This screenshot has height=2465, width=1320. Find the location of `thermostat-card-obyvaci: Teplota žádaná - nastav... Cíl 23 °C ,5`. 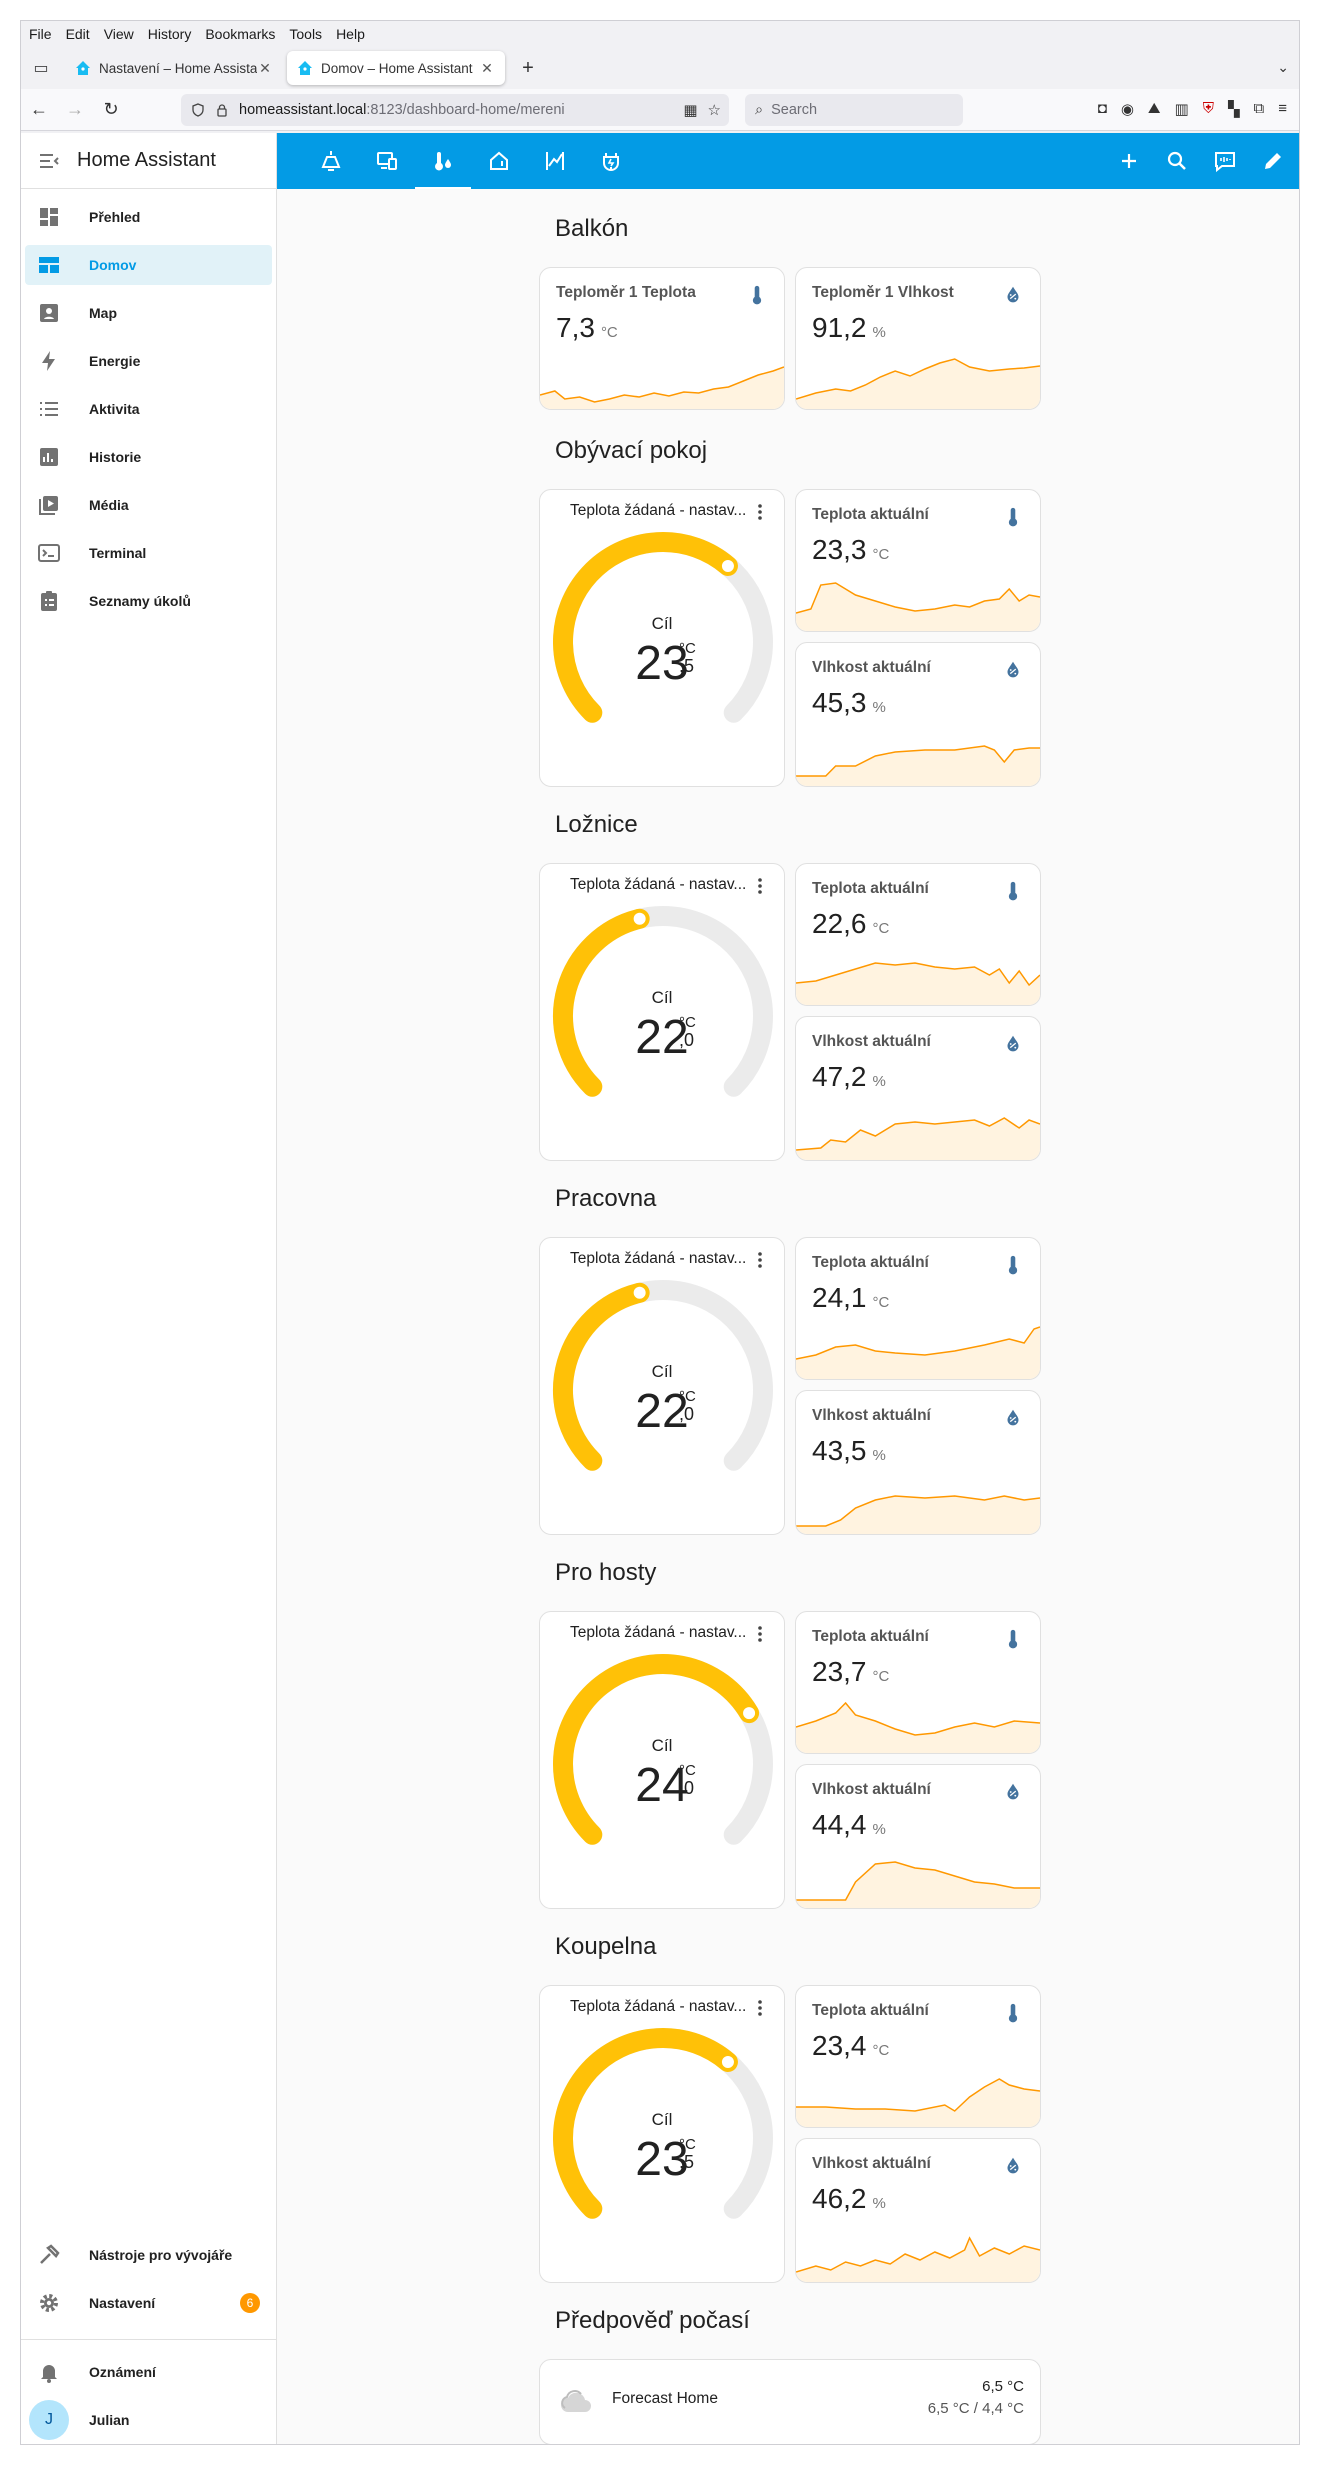

thermostat-card-obyvaci: Teplota žádaná - nastav... Cíl 23 °C ,5 is located at coordinates (662, 638).